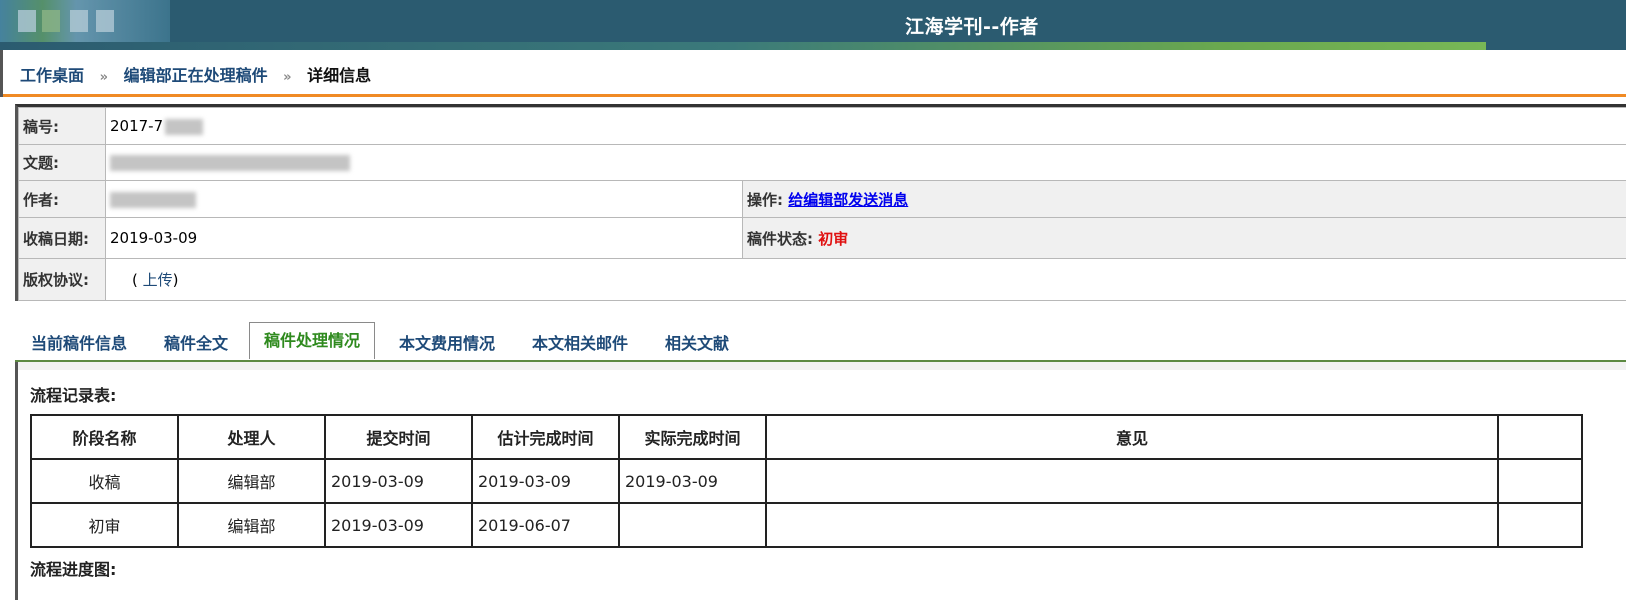 The height and width of the screenshot is (600, 1626). What do you see at coordinates (1132, 437) in the screenshot?
I see `col-opinion: 意见` at bounding box center [1132, 437].